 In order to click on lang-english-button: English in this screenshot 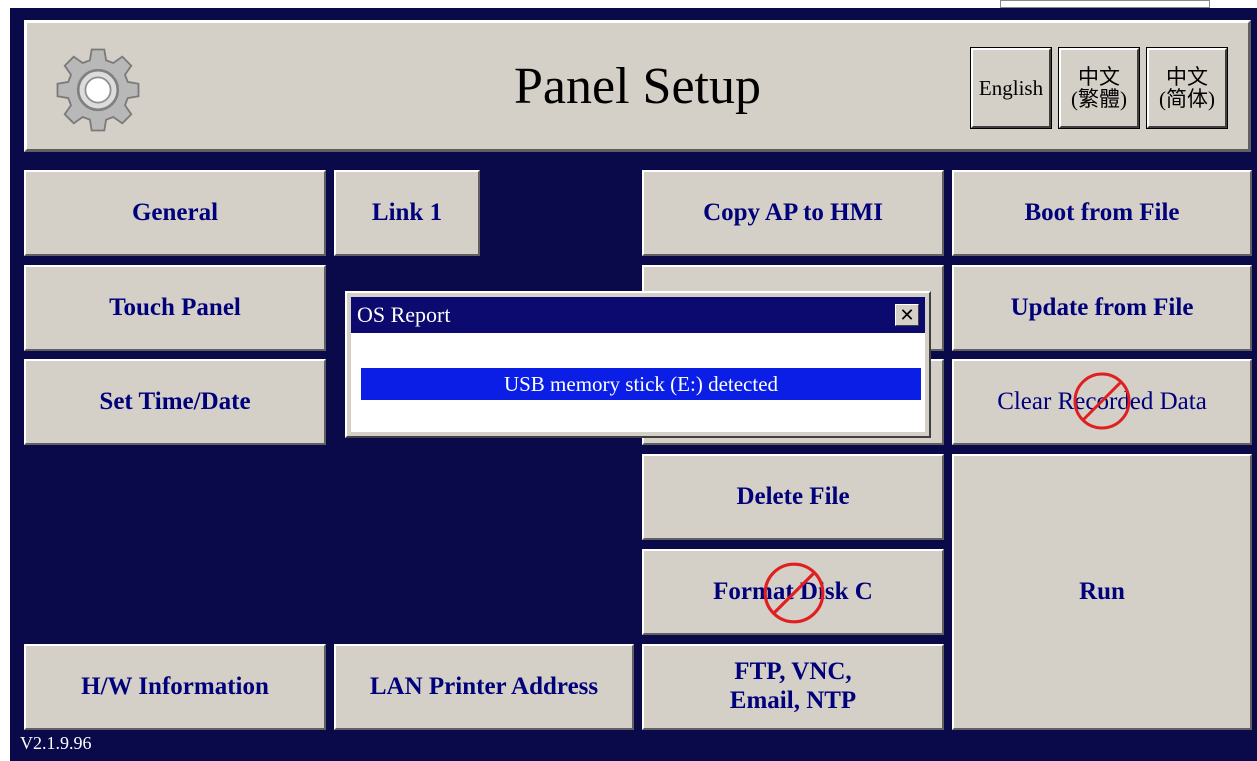, I will do `click(1011, 88)`.